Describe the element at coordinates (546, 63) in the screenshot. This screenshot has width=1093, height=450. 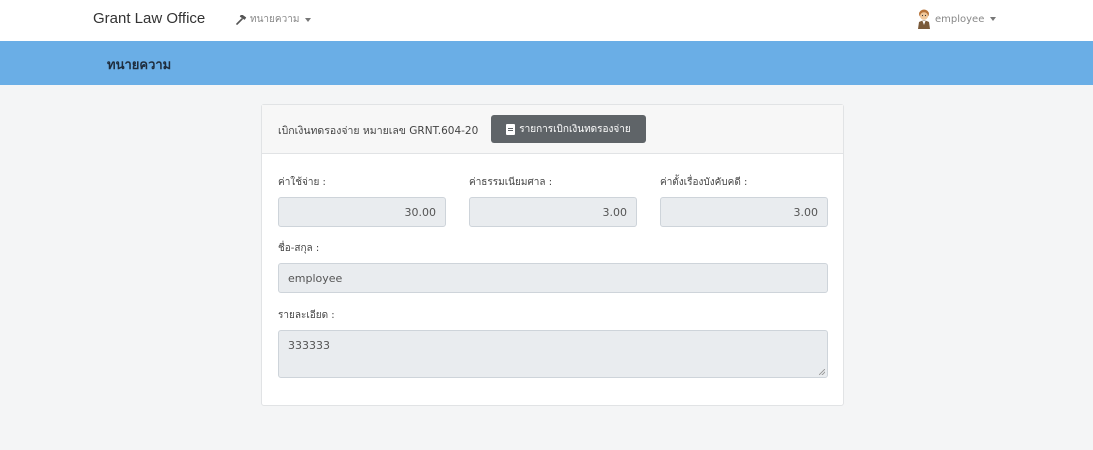
I see `page-header-band: ทนายความ` at that location.